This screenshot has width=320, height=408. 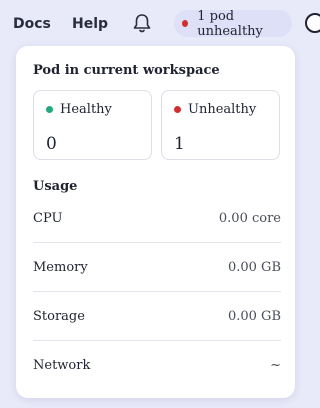 What do you see at coordinates (179, 144) in the screenshot?
I see `unhealthy-count: 1` at bounding box center [179, 144].